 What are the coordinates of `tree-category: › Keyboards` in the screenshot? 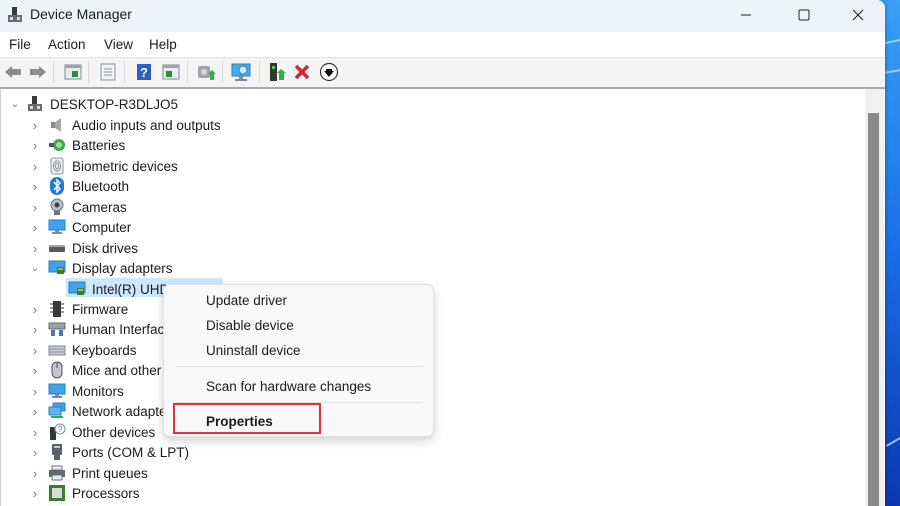 It's located at (82, 350).